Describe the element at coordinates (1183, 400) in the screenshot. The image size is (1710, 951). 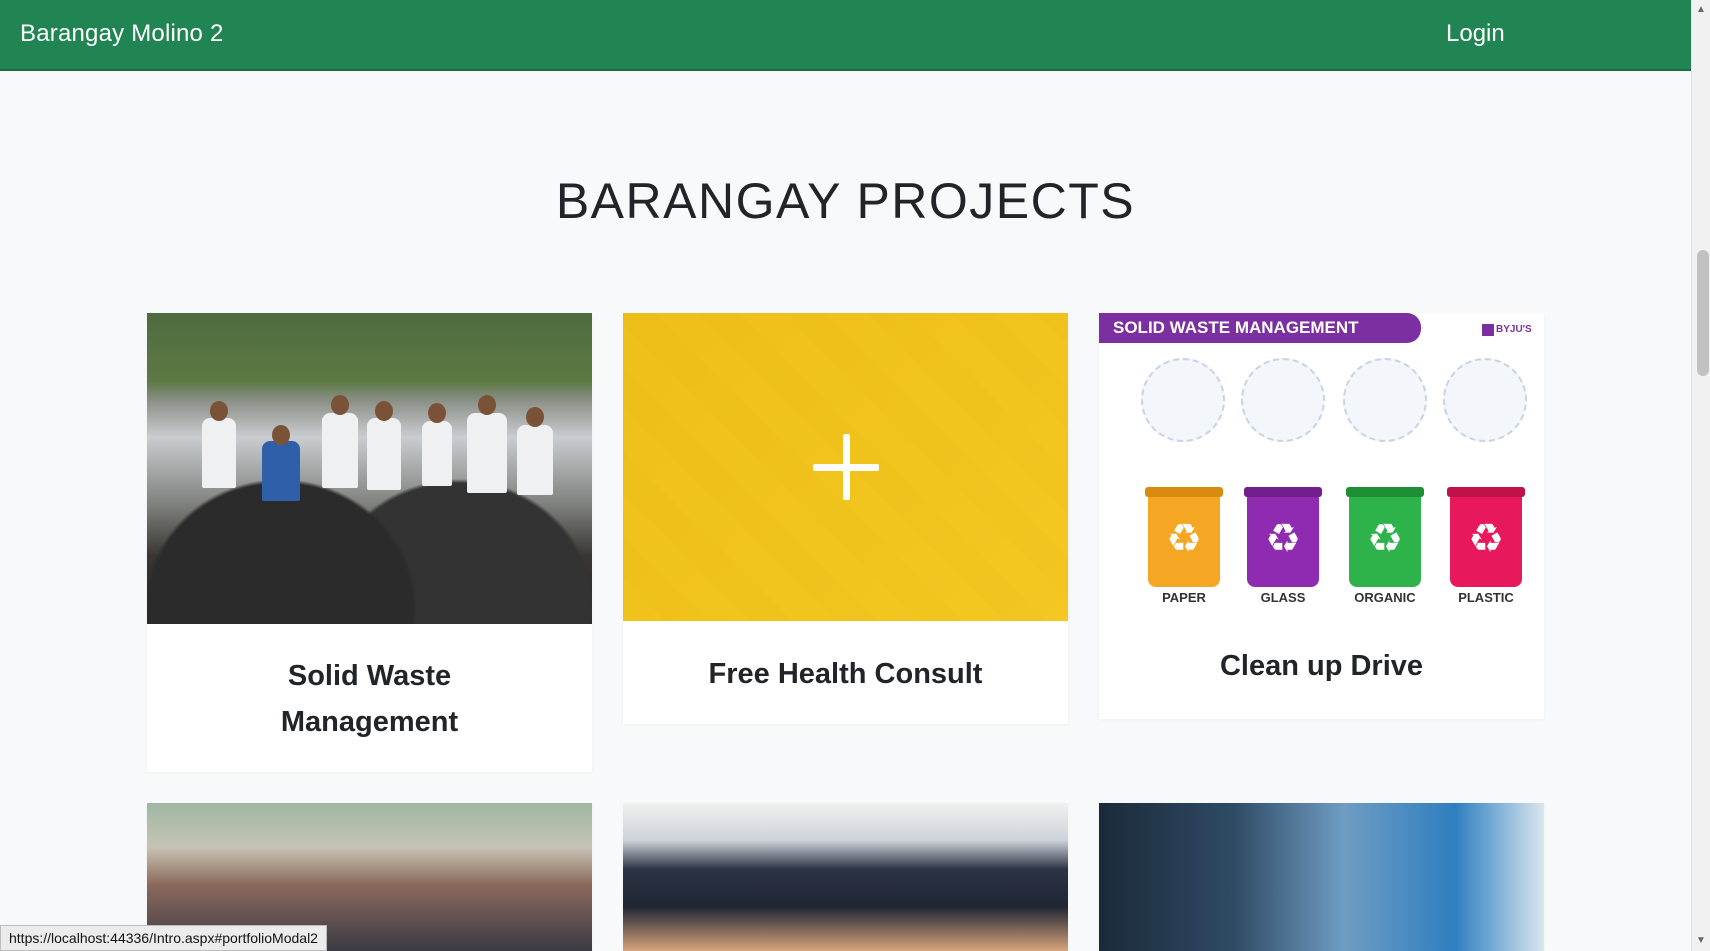
I see `paper-icon` at that location.